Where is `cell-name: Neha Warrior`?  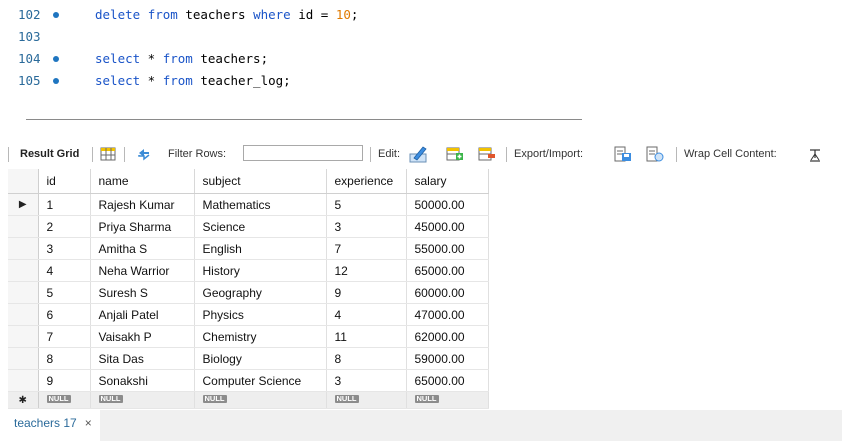
cell-name: Neha Warrior is located at coordinates (142, 270).